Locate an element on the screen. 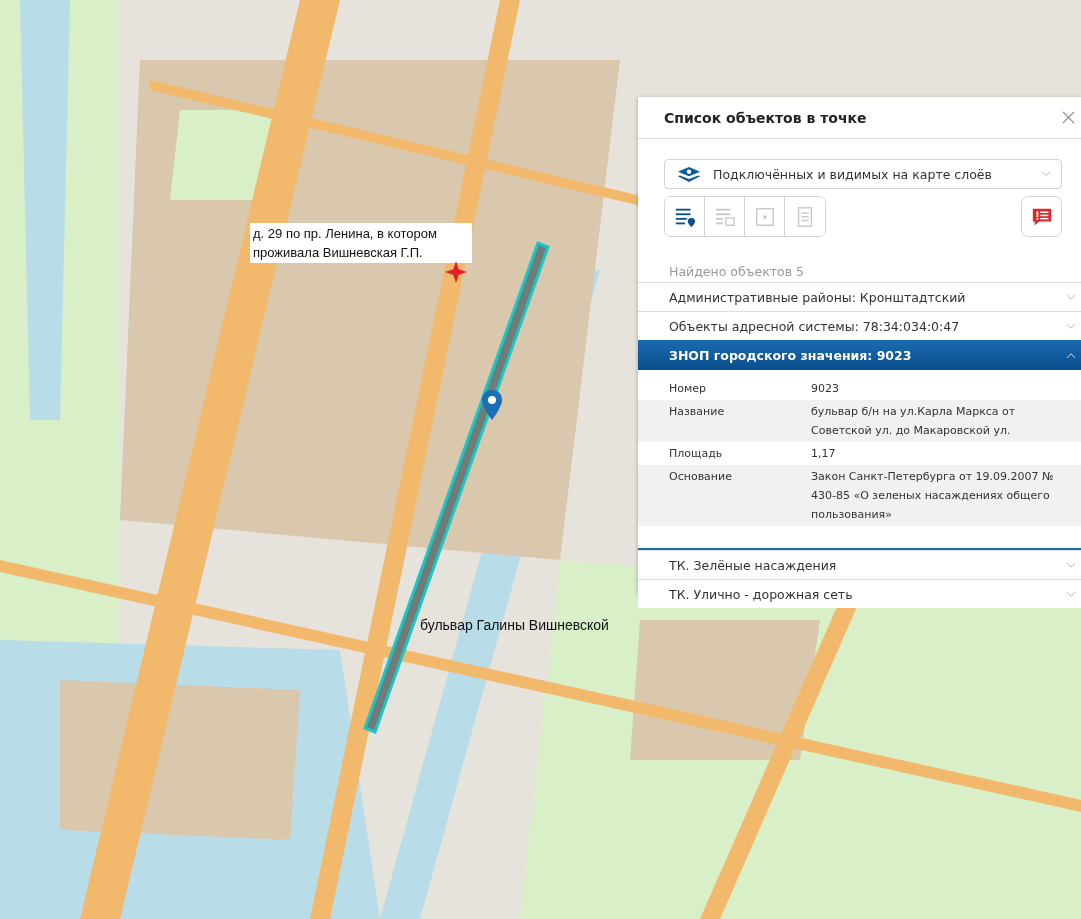 This screenshot has width=1081, height=919. found-count: Найдено объектов 5 is located at coordinates (736, 272).